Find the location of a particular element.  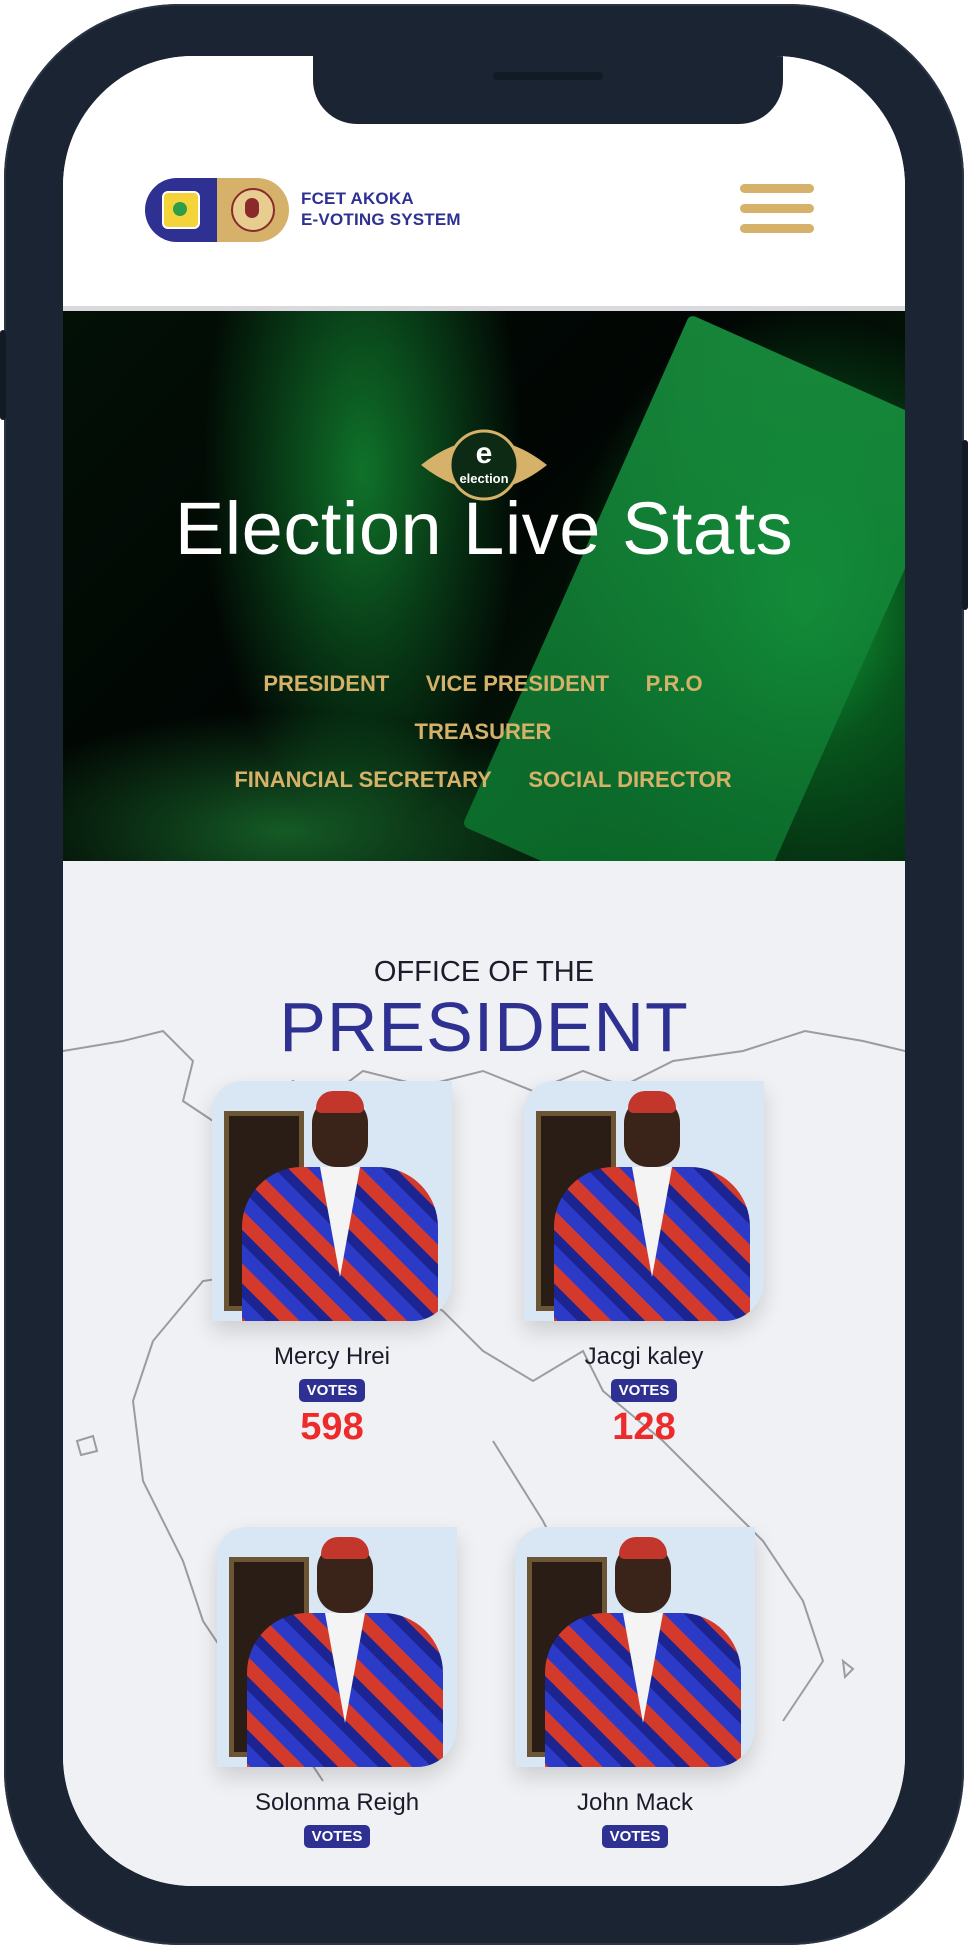

phone-volume-button is located at coordinates (3, 375).